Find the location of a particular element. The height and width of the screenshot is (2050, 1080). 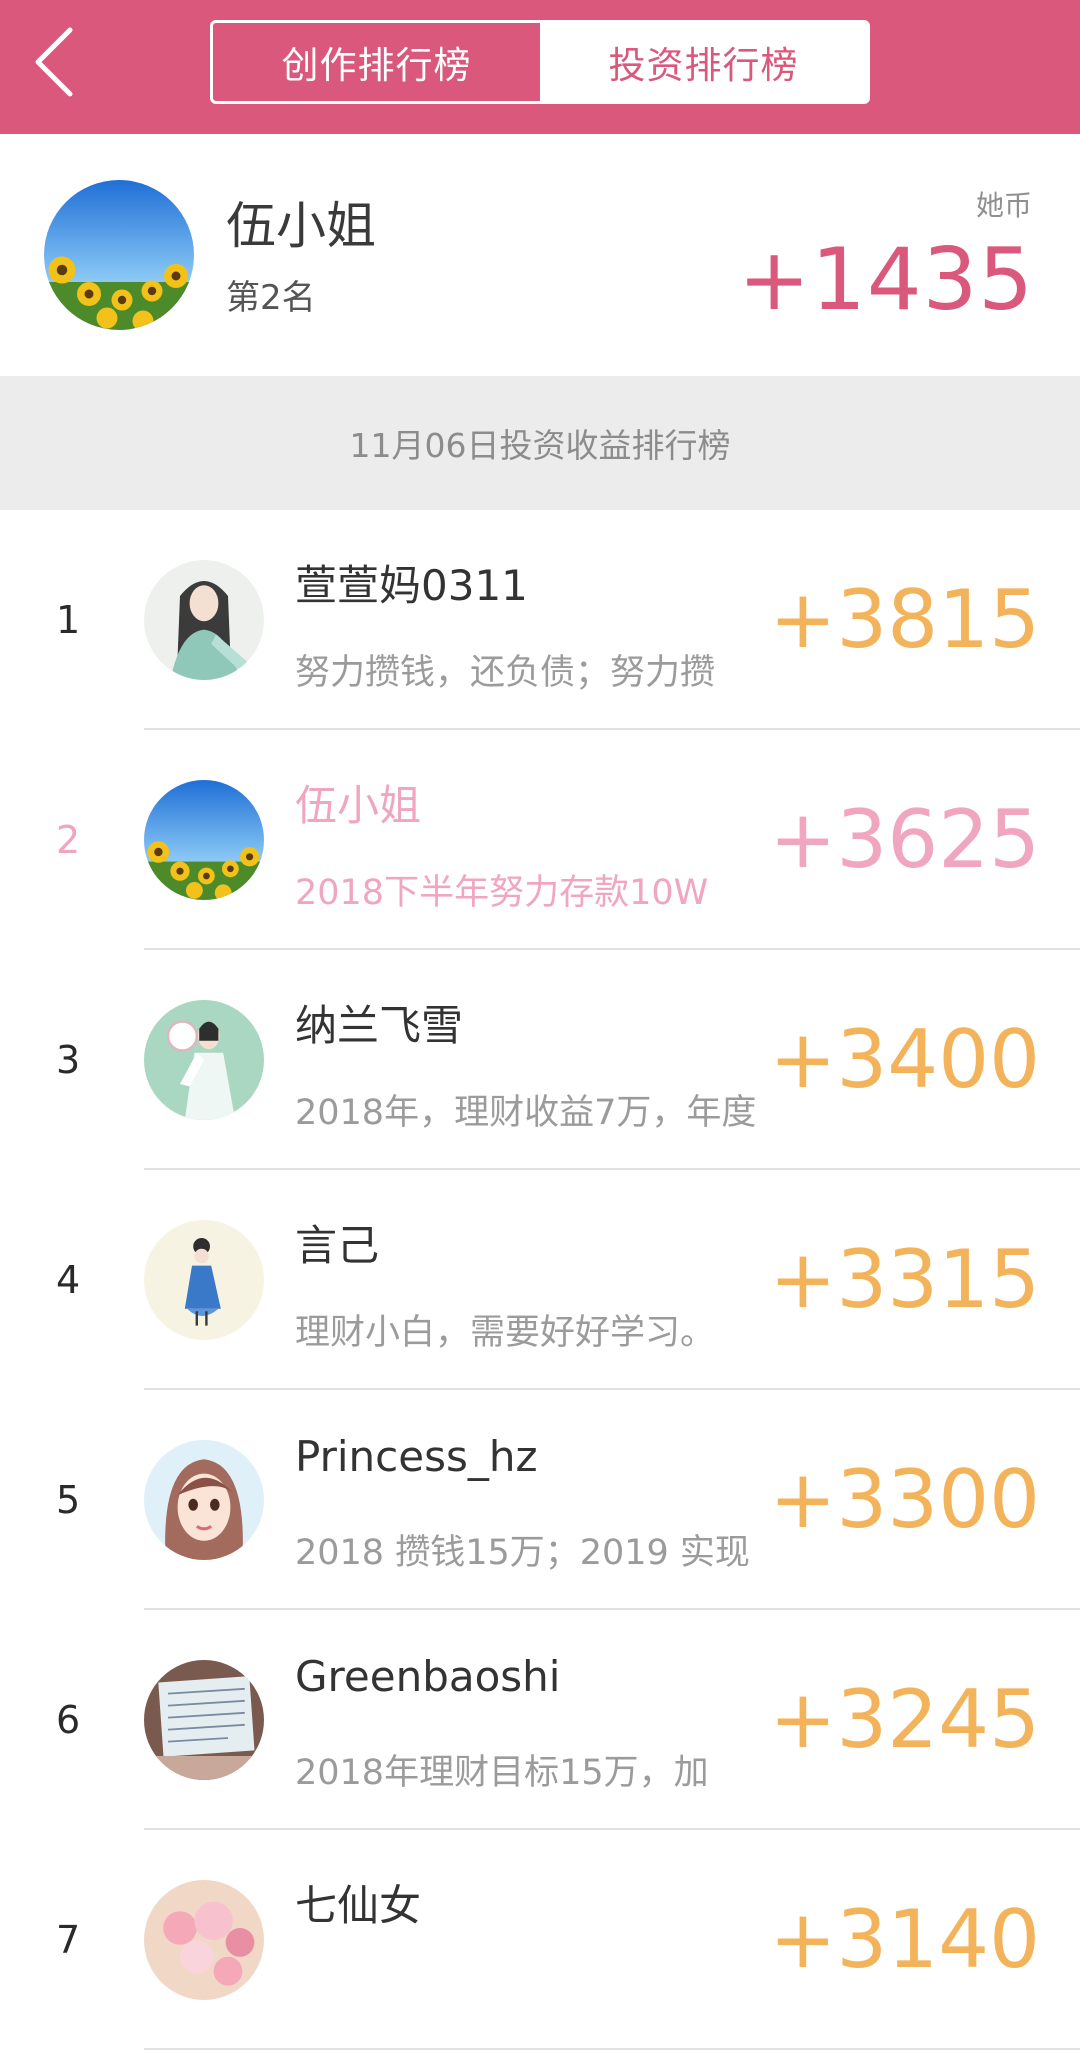

user-motto: 2018年理财目标15万，加 is located at coordinates (502, 1773).